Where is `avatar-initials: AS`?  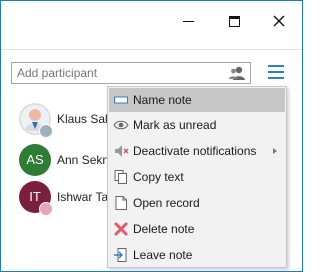 avatar-initials: AS is located at coordinates (35, 159).